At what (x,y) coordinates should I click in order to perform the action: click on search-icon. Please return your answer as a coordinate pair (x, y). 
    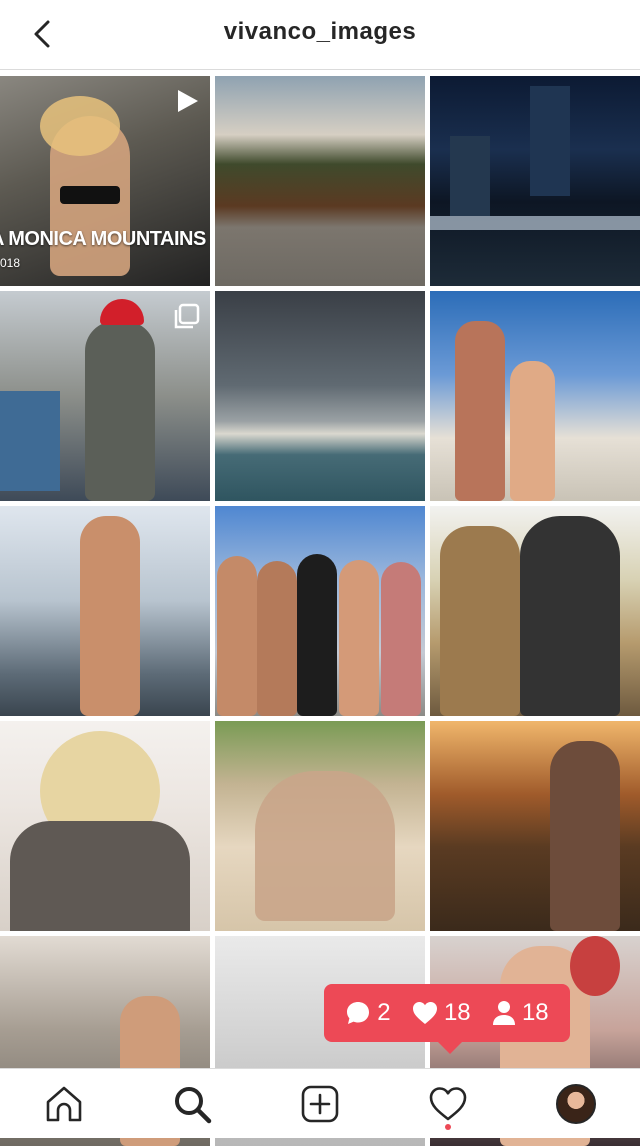
    Looking at the image, I should click on (193, 1104).